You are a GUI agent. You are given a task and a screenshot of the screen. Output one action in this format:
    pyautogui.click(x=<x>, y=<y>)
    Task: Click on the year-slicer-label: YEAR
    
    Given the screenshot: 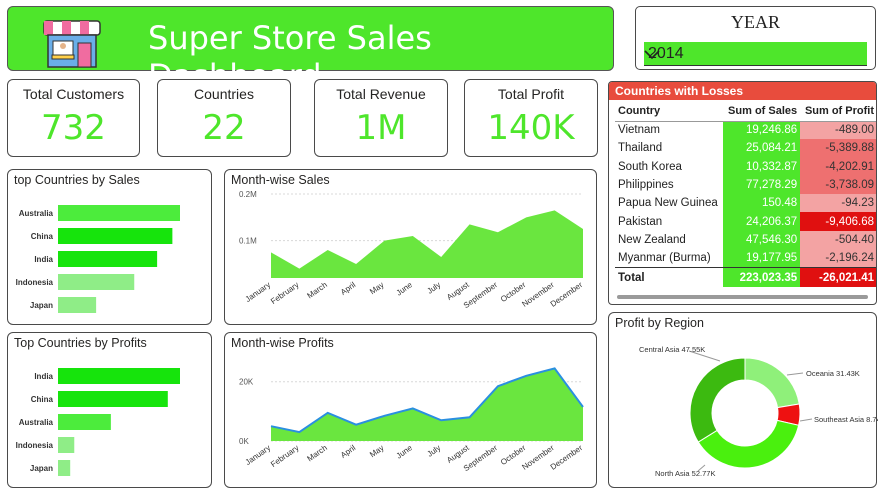 What is the action you would take?
    pyautogui.click(x=755, y=22)
    